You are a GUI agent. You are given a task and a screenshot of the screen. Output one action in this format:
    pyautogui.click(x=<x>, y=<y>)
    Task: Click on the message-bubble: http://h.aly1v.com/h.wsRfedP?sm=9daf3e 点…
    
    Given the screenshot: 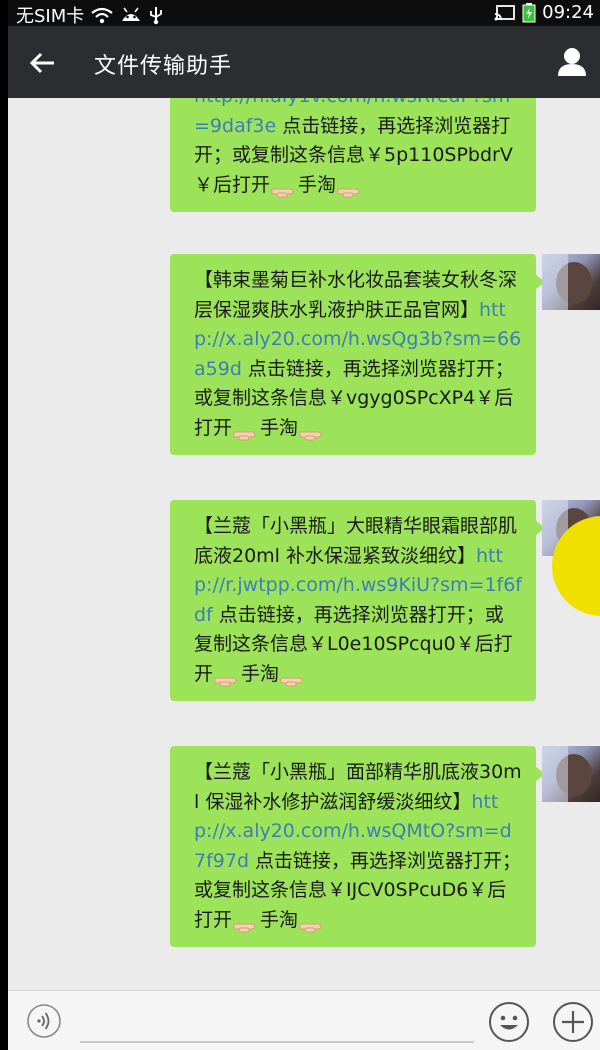 What is the action you would take?
    pyautogui.click(x=353, y=155)
    